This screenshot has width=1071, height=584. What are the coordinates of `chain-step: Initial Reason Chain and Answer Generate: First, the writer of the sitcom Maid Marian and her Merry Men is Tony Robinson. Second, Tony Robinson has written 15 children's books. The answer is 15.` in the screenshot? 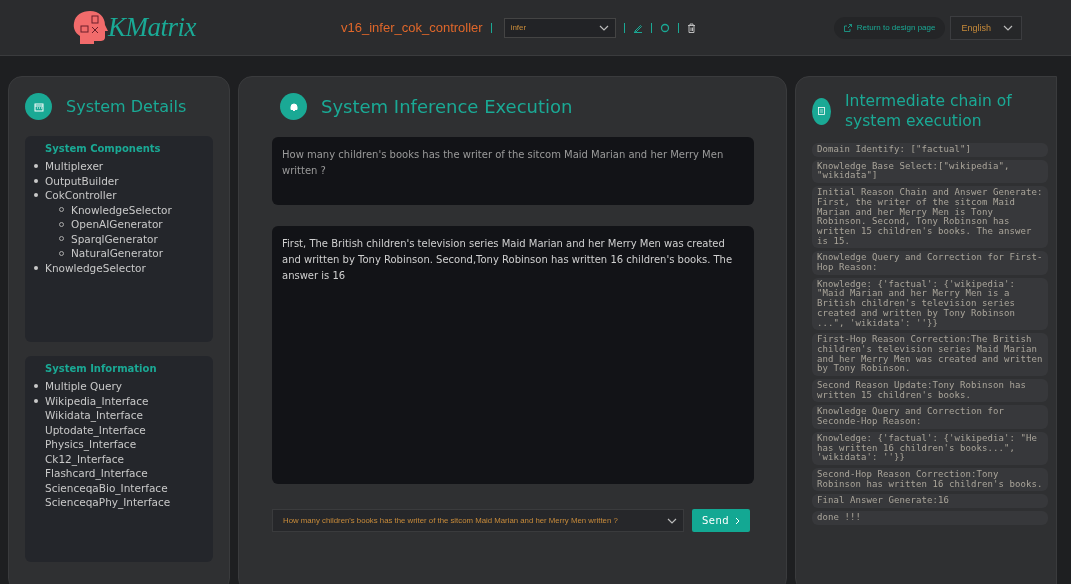 It's located at (930, 217).